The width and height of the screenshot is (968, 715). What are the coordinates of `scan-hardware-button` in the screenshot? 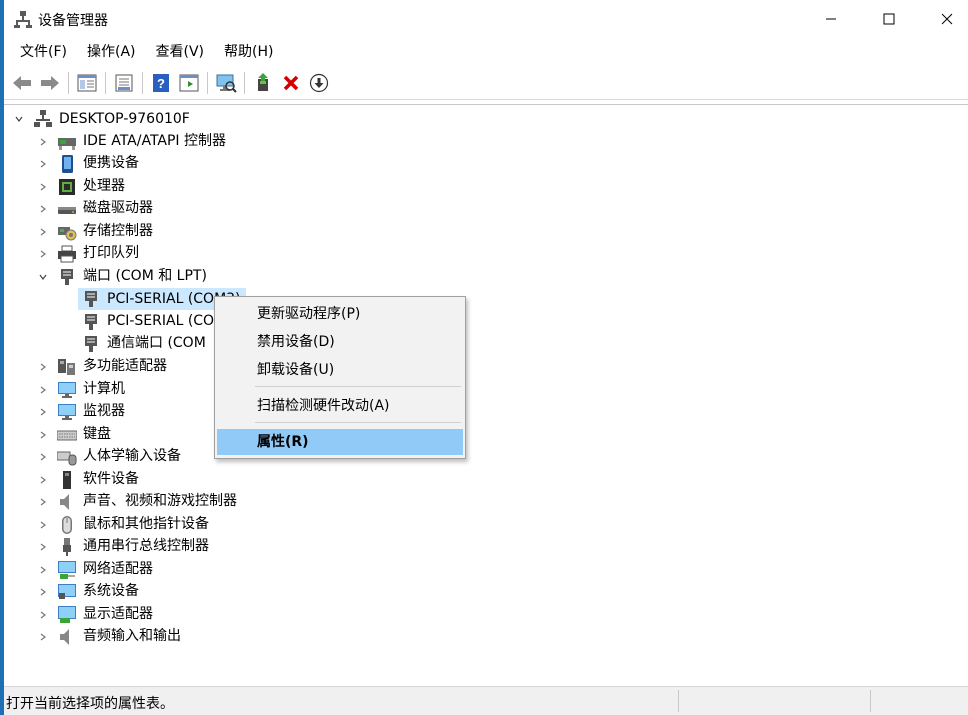 It's located at (226, 83).